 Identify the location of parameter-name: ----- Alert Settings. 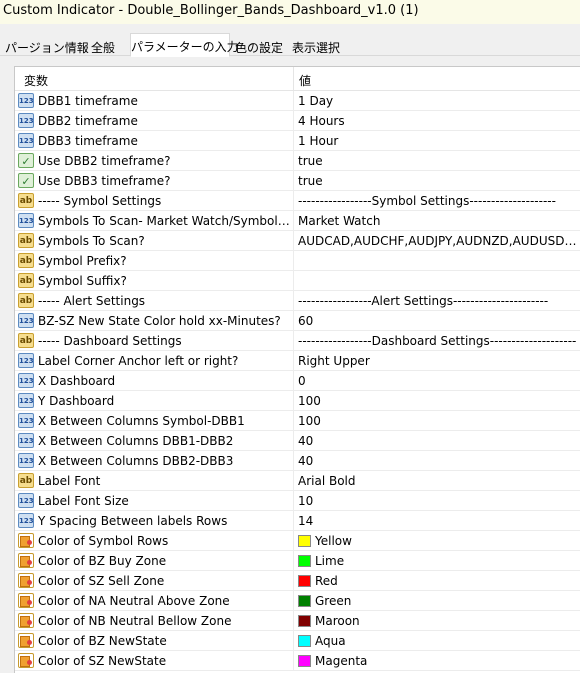
(92, 301).